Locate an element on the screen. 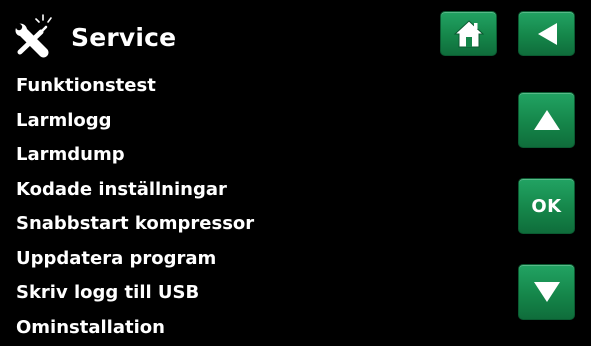  scroll-down-button is located at coordinates (546, 292).